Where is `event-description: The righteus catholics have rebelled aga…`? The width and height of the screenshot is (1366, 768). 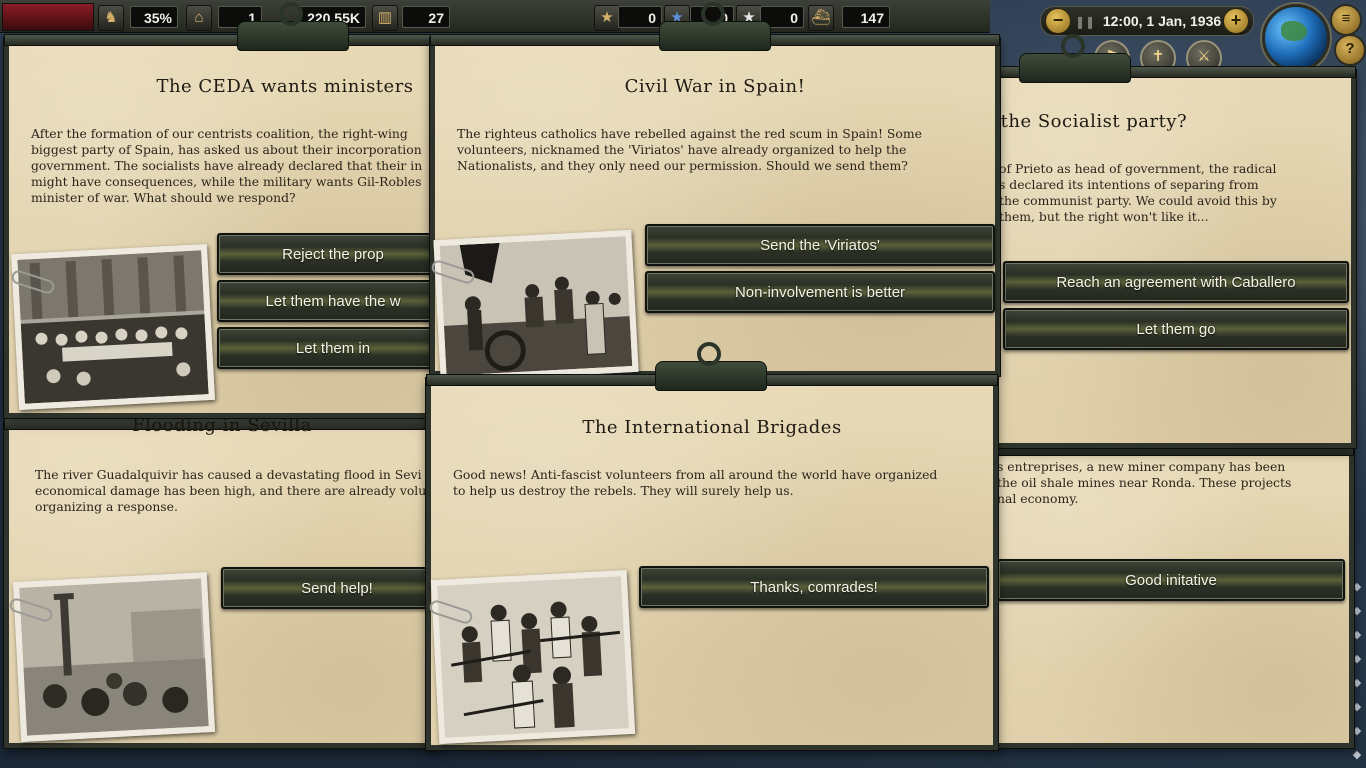 event-description: The righteus catholics have rebelled aga… is located at coordinates (689, 149).